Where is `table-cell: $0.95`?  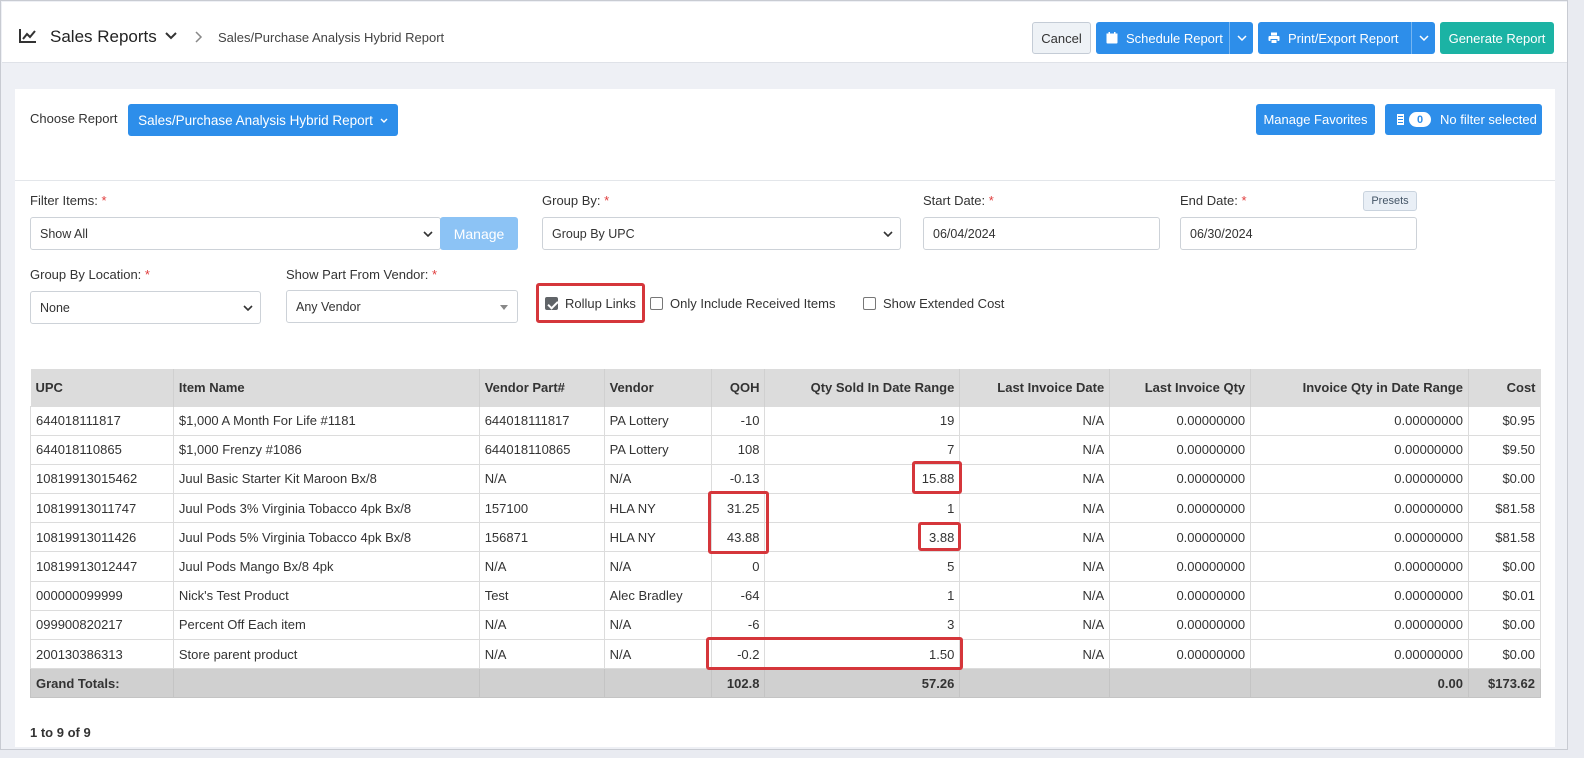 table-cell: $0.95 is located at coordinates (1504, 420).